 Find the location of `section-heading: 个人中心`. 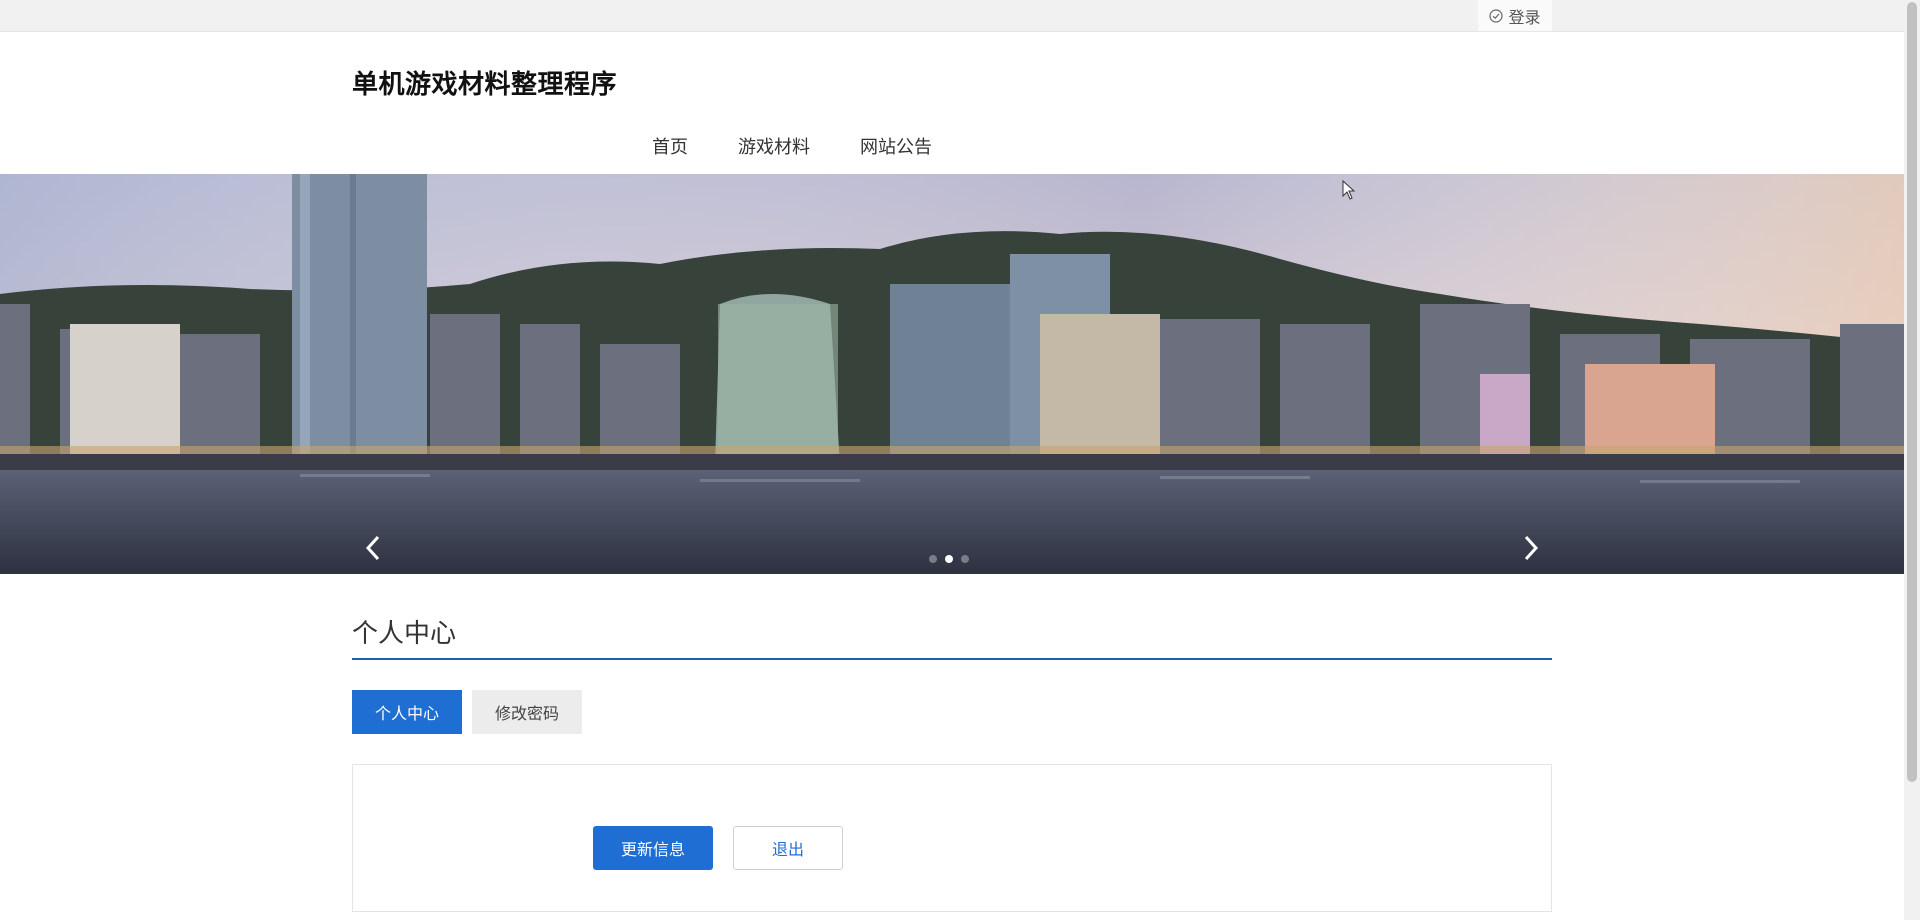

section-heading: 个人中心 is located at coordinates (952, 637).